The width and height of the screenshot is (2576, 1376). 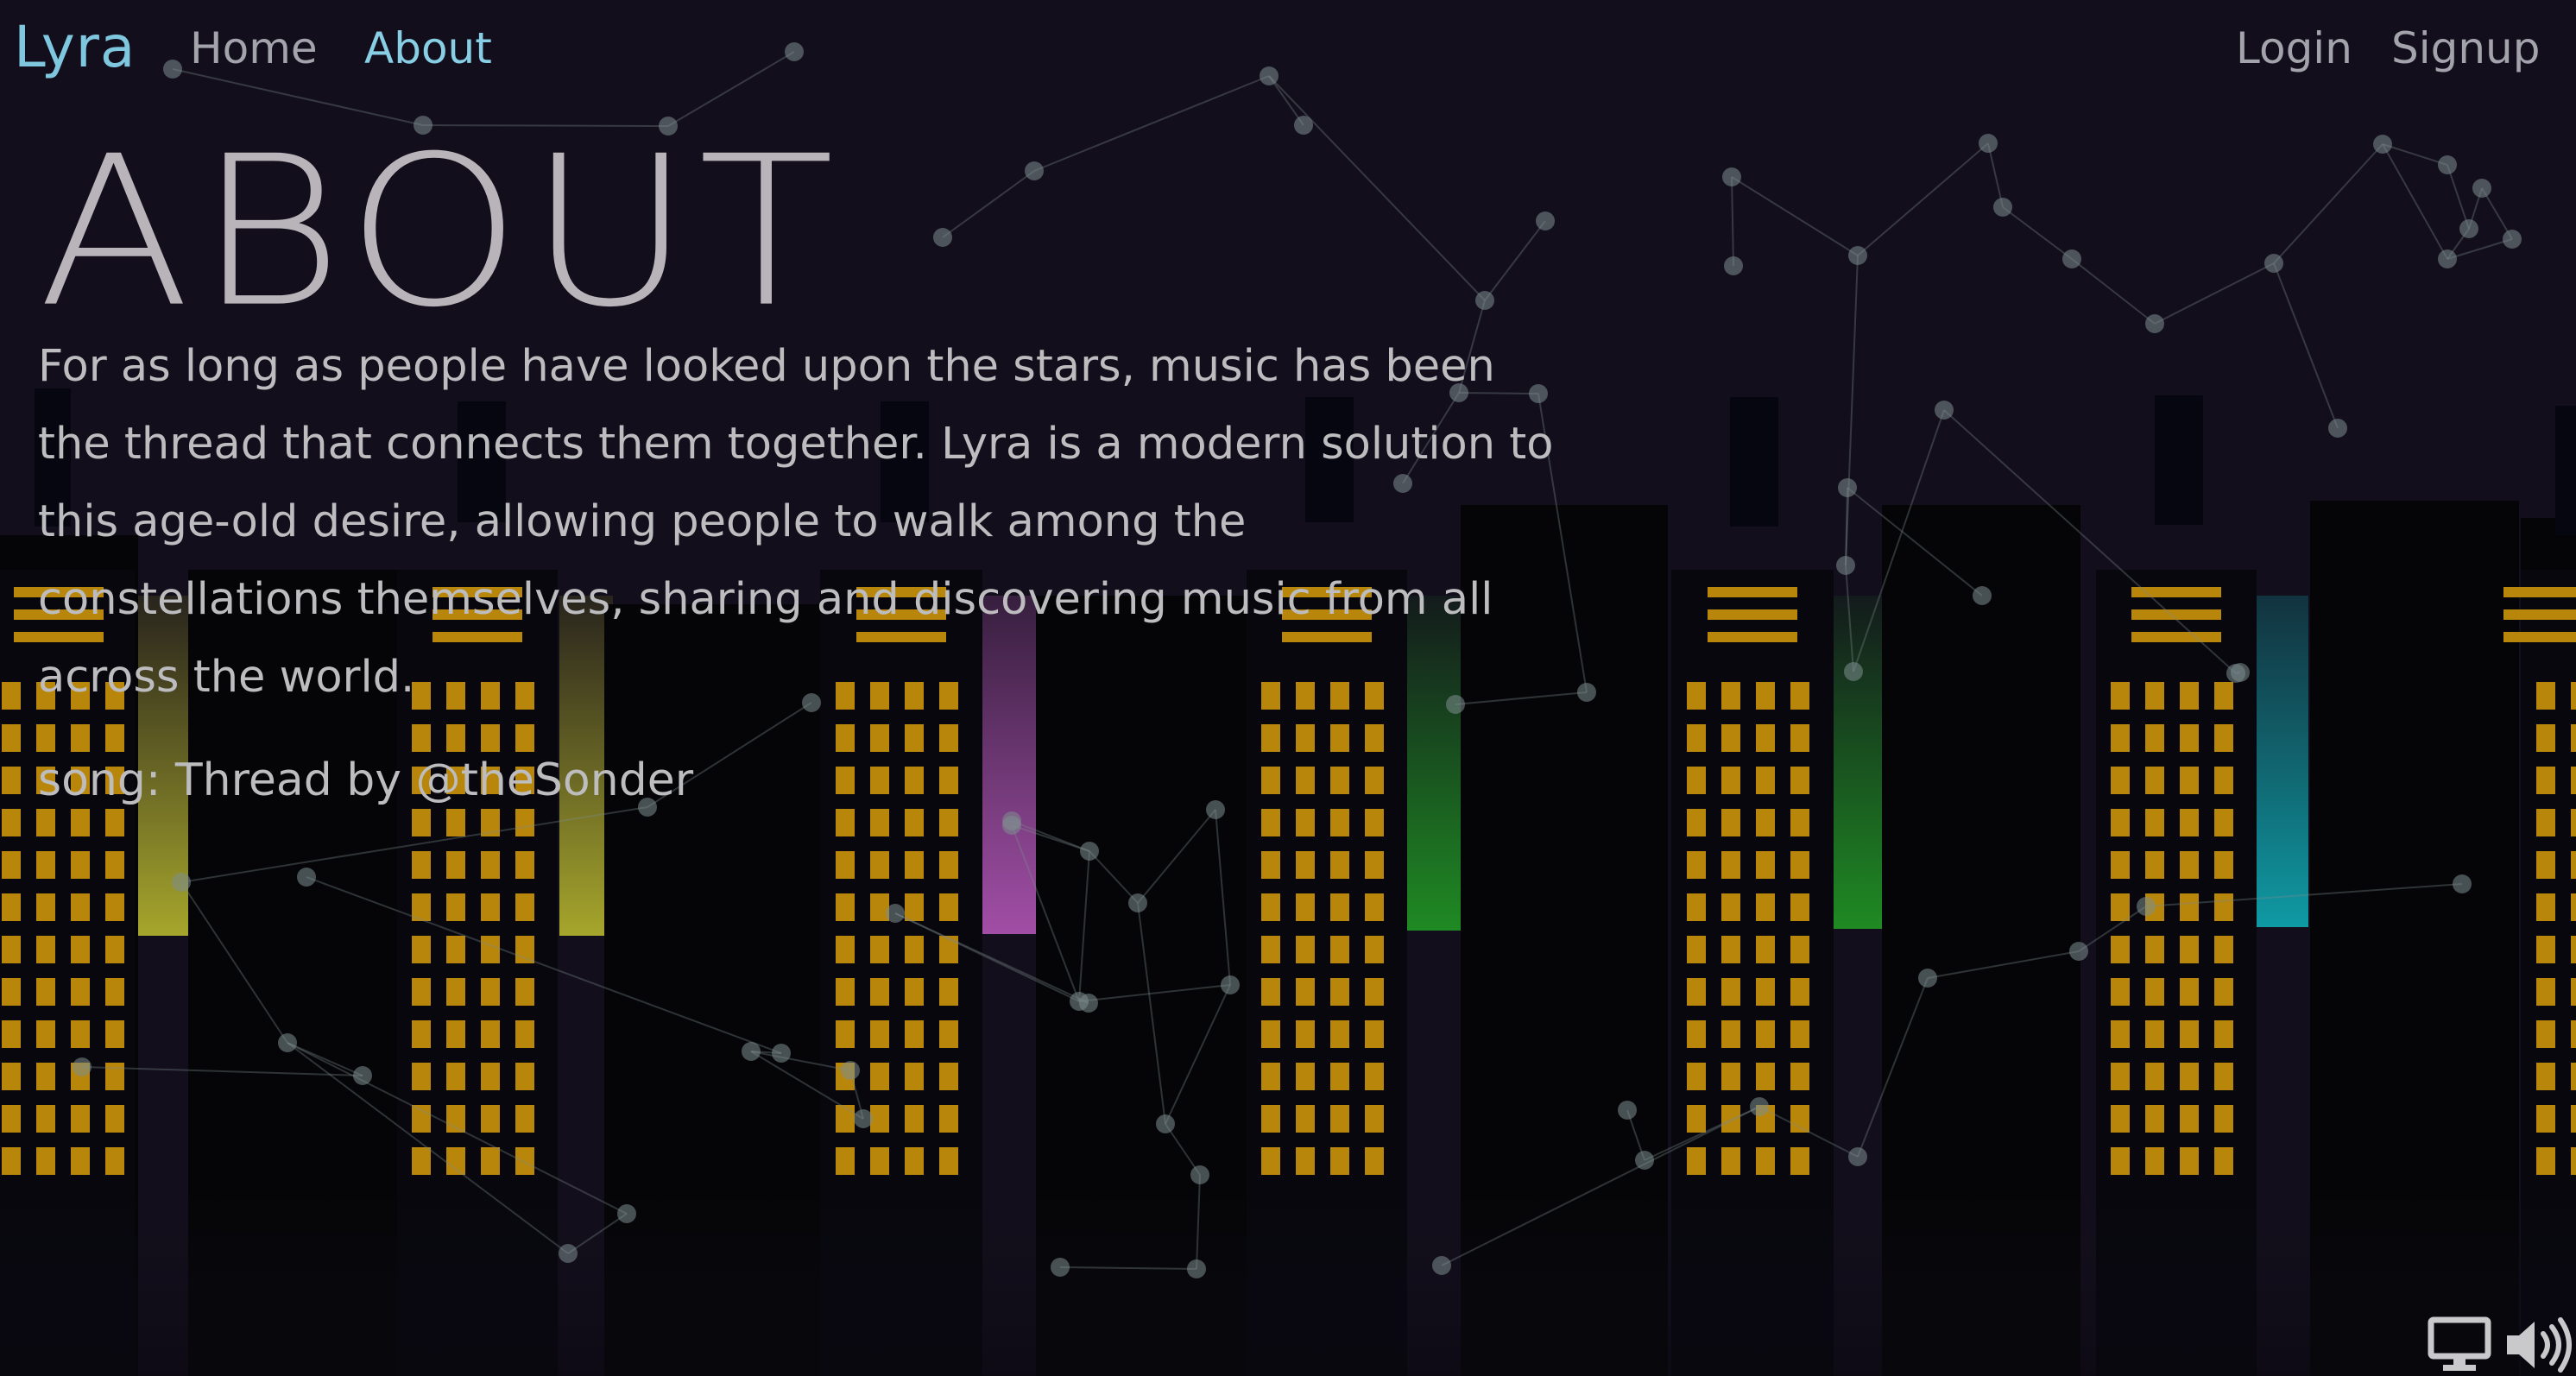 I want to click on monitor-icon, so click(x=2459, y=1344).